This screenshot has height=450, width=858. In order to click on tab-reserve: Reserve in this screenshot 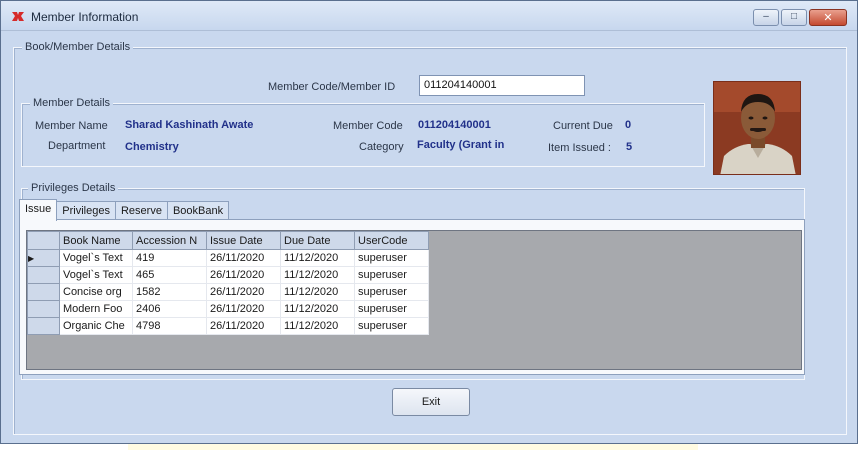, I will do `click(141, 211)`.